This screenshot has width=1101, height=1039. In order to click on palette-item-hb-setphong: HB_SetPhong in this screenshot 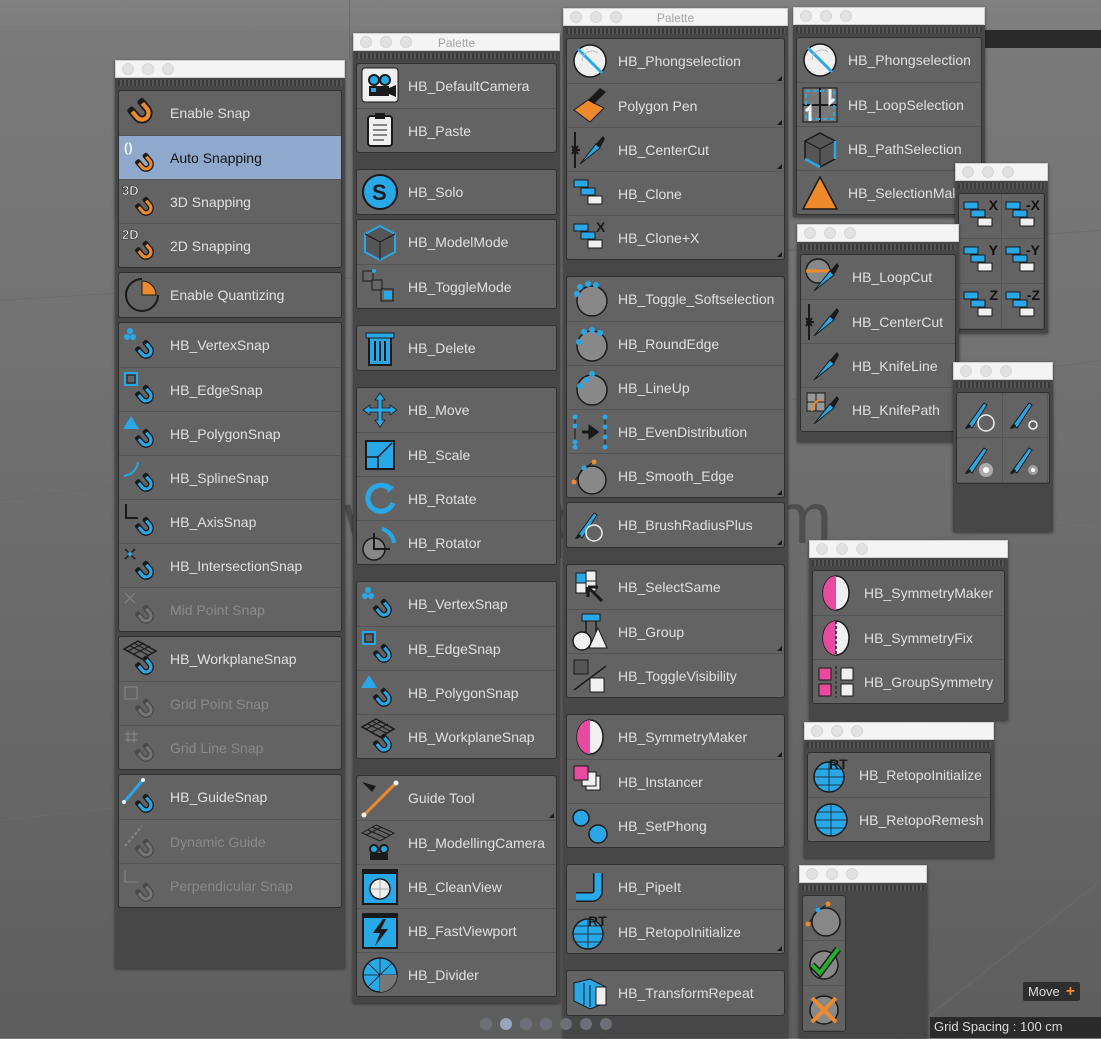, I will do `click(675, 825)`.